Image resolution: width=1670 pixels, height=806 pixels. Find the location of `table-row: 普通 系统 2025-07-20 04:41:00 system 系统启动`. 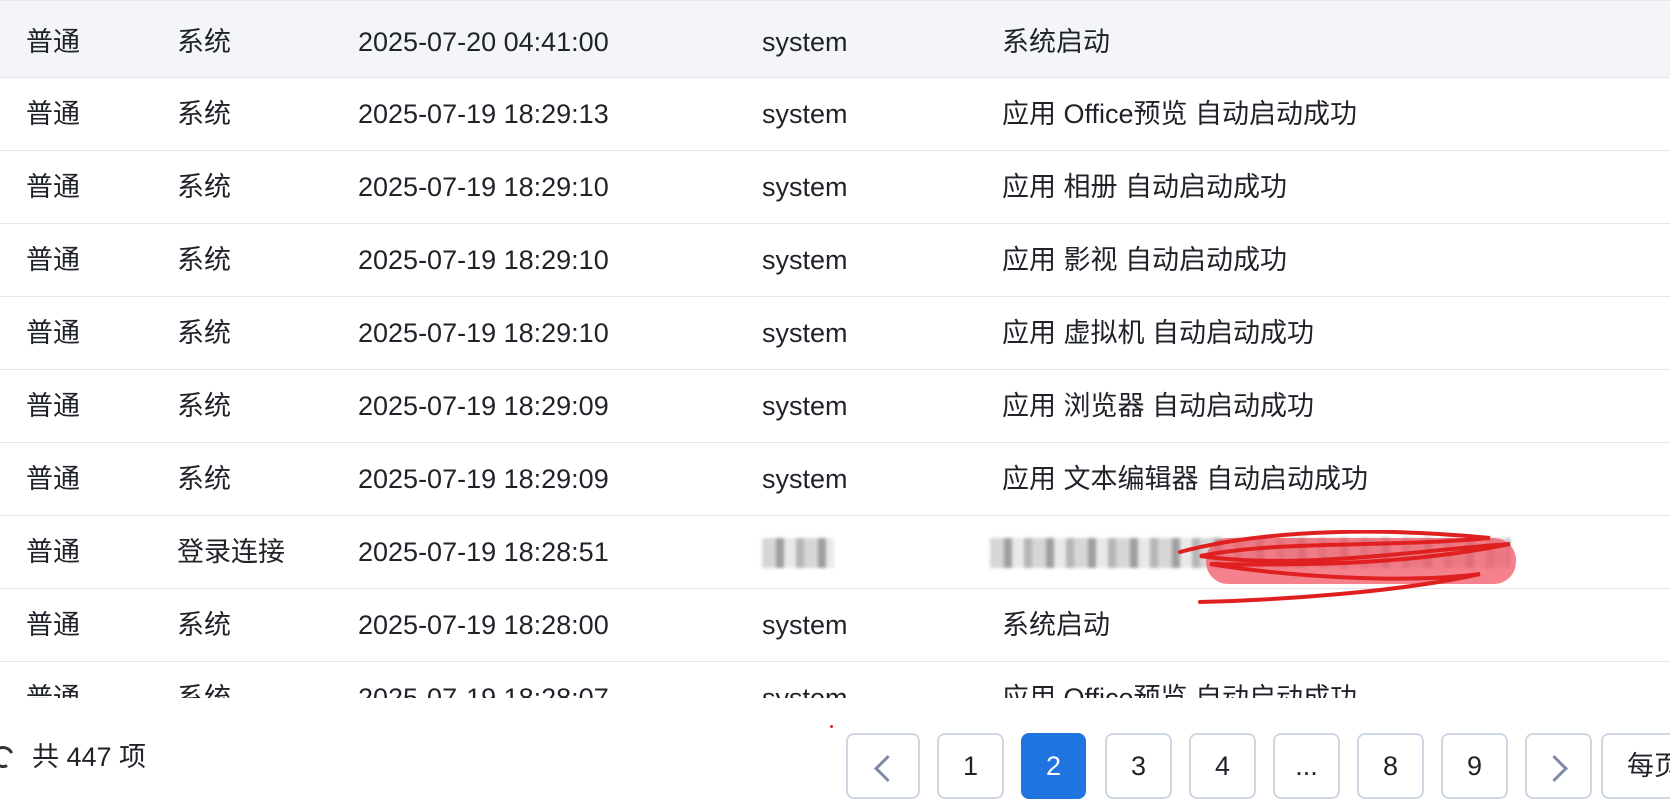

table-row: 普通 系统 2025-07-20 04:41:00 system 系统启动 is located at coordinates (835, 39).